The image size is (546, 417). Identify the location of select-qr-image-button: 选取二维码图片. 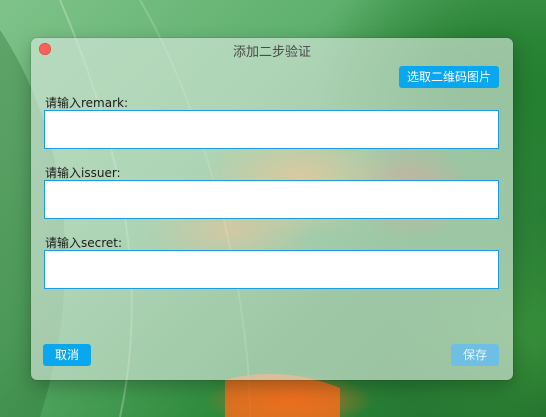
(449, 77).